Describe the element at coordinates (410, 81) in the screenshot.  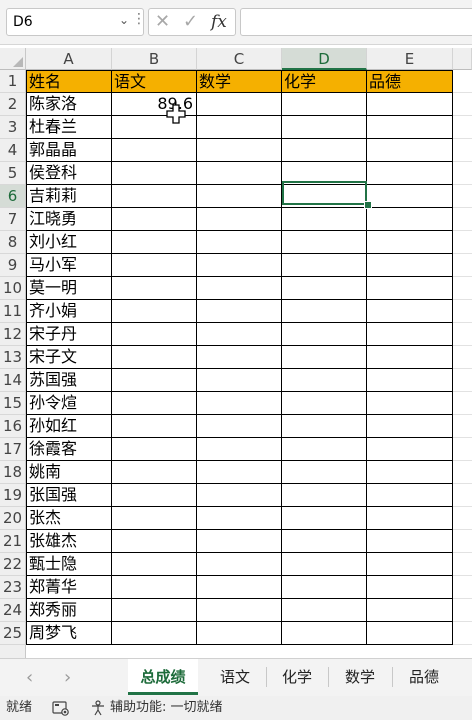
I see `header-cell: 品德` at that location.